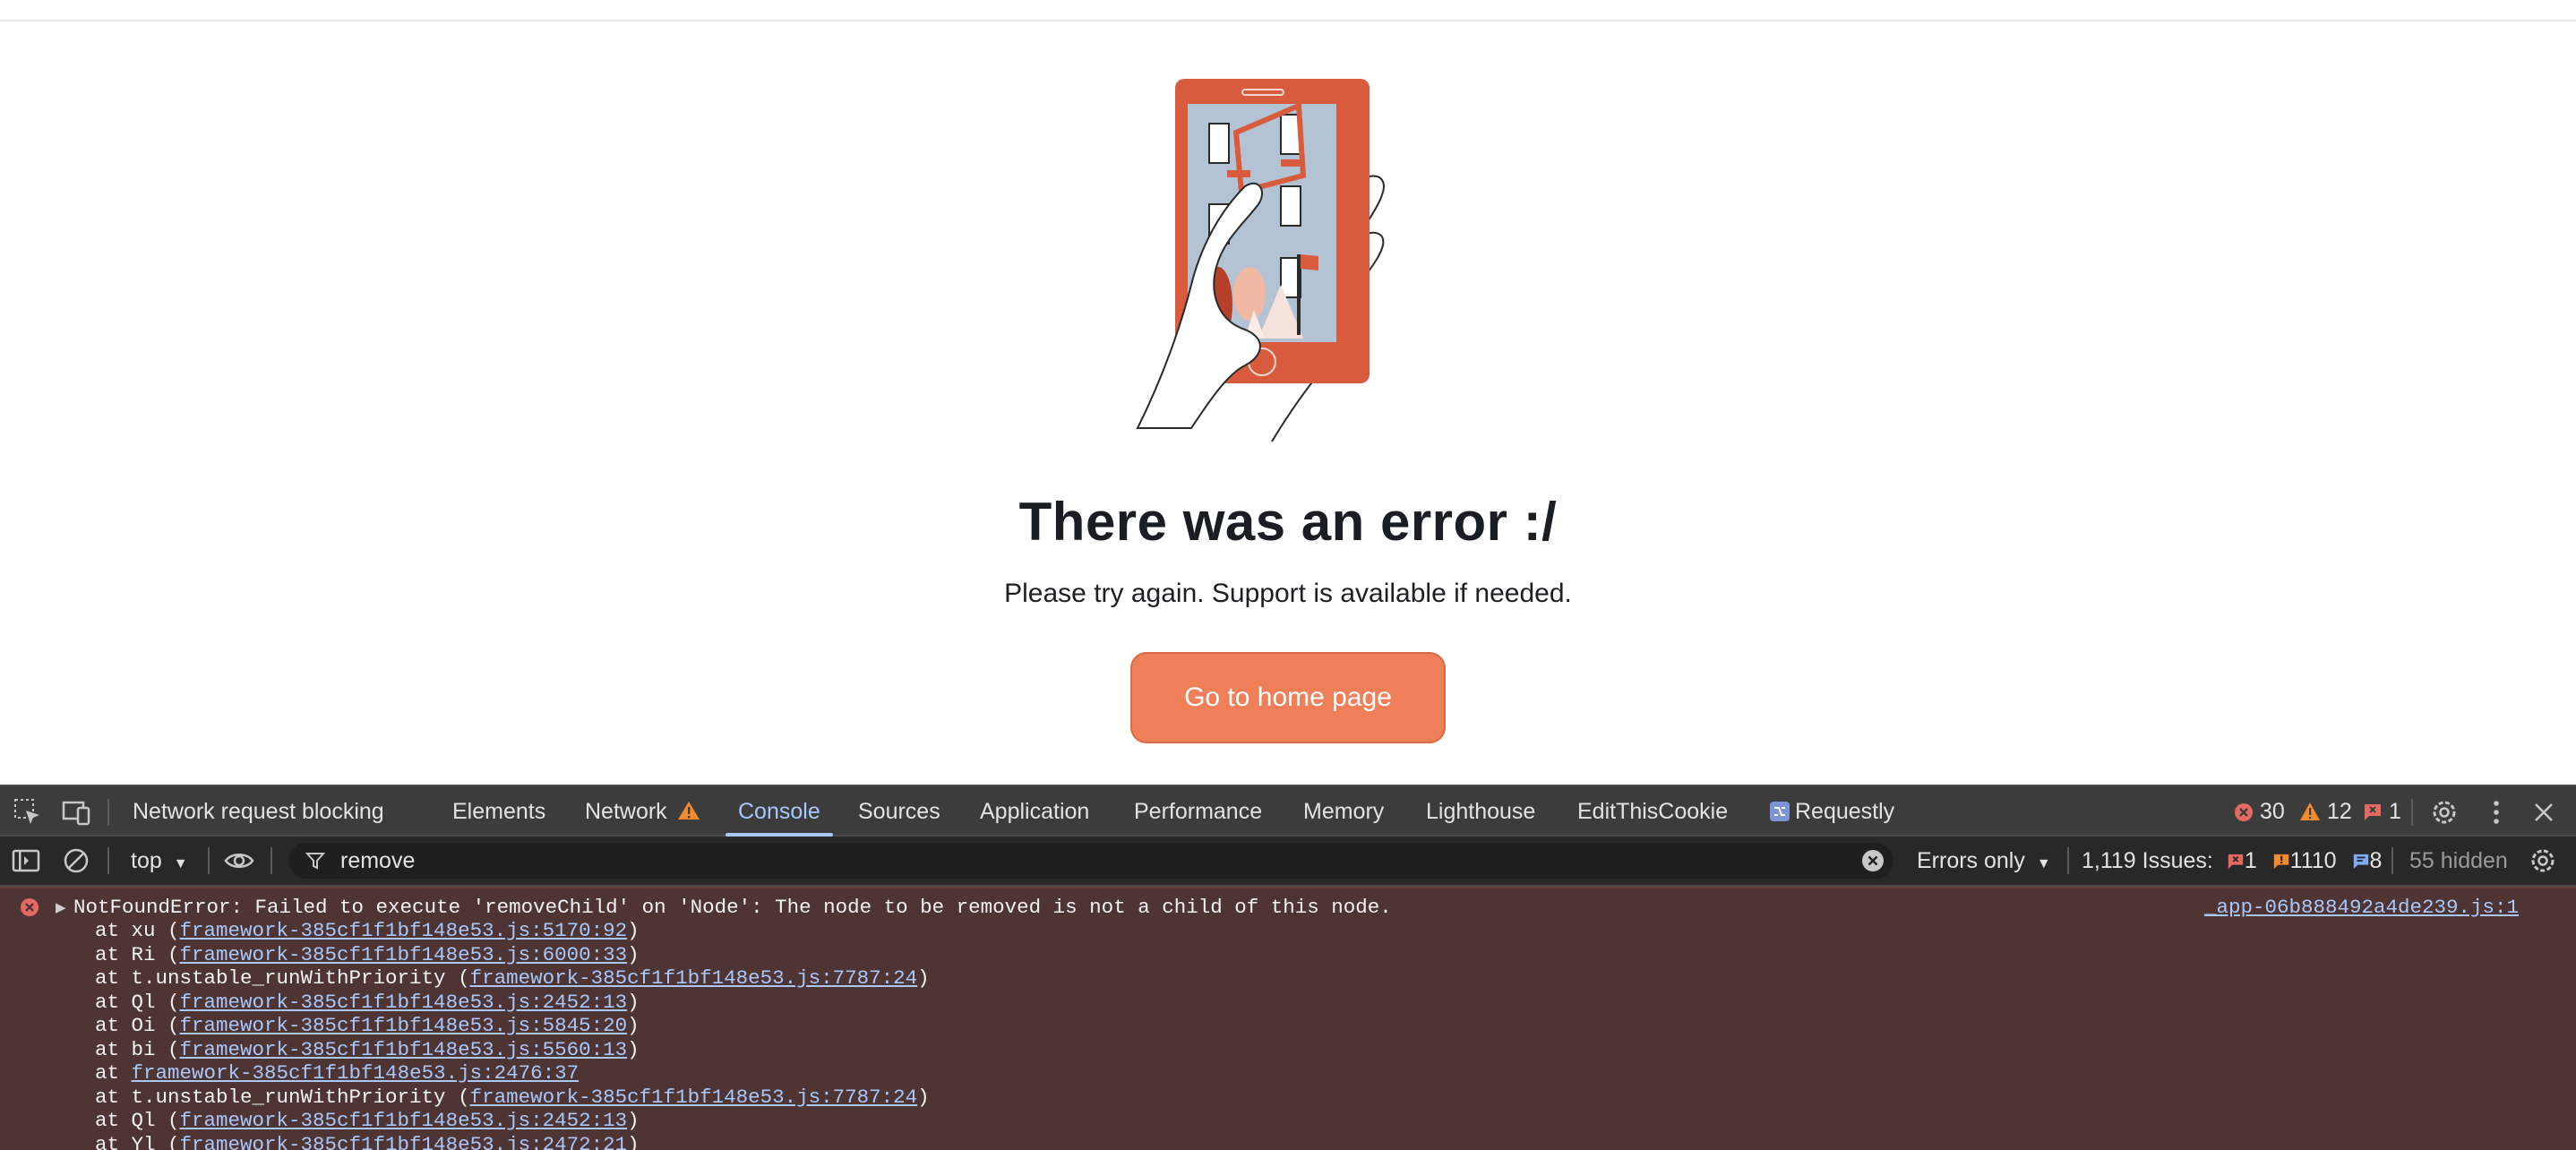 The width and height of the screenshot is (2576, 1150). What do you see at coordinates (1873, 860) in the screenshot?
I see `clear-filter-icon` at bounding box center [1873, 860].